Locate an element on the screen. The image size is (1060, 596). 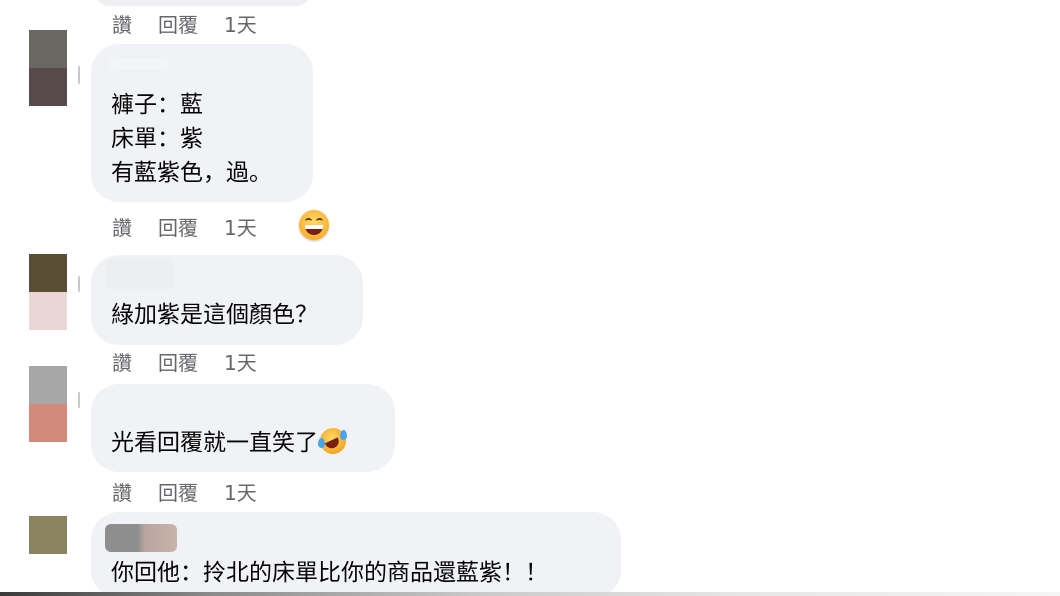
comment-text-line: 光看回覆就一直笑了 is located at coordinates (231, 441).